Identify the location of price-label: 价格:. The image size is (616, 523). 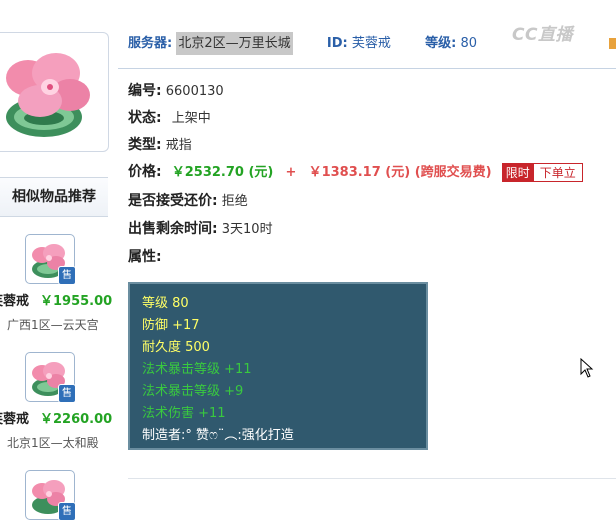
(145, 172).